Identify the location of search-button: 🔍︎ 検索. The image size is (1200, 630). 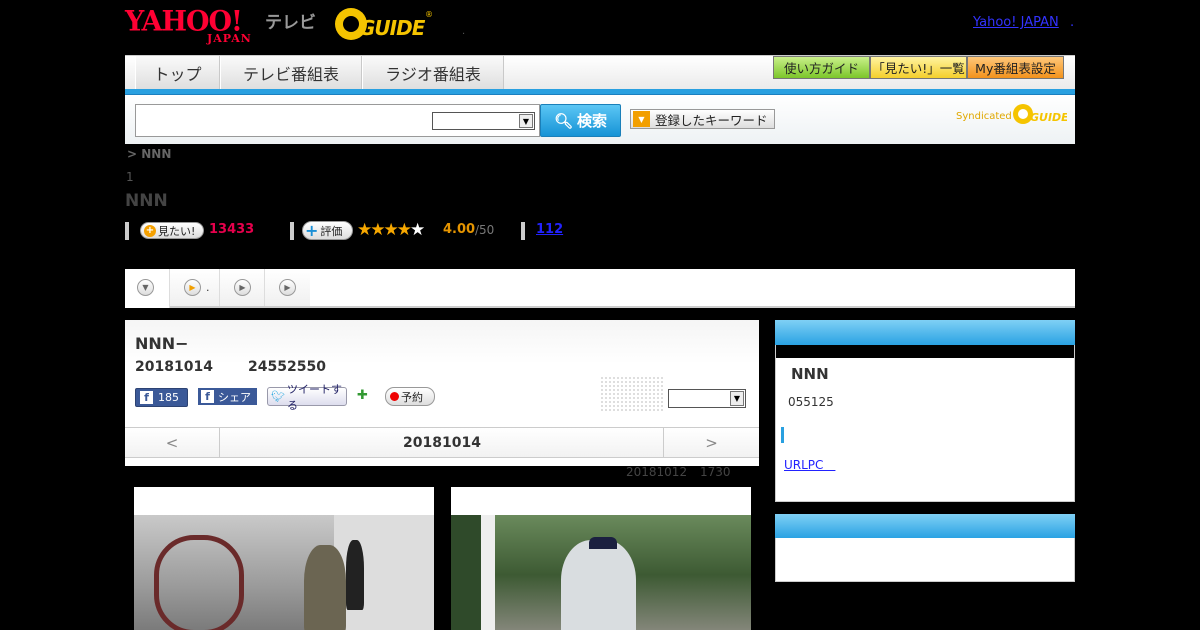
(580, 120).